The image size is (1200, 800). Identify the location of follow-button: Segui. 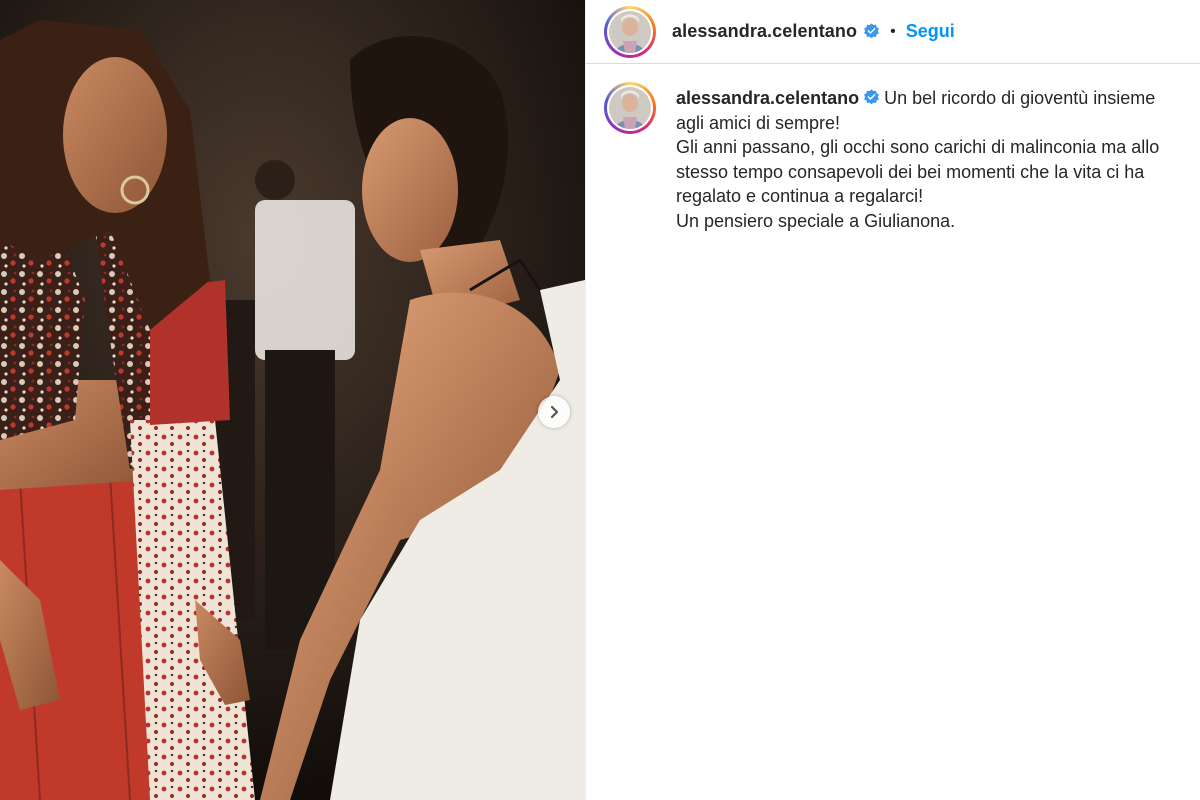
(930, 31).